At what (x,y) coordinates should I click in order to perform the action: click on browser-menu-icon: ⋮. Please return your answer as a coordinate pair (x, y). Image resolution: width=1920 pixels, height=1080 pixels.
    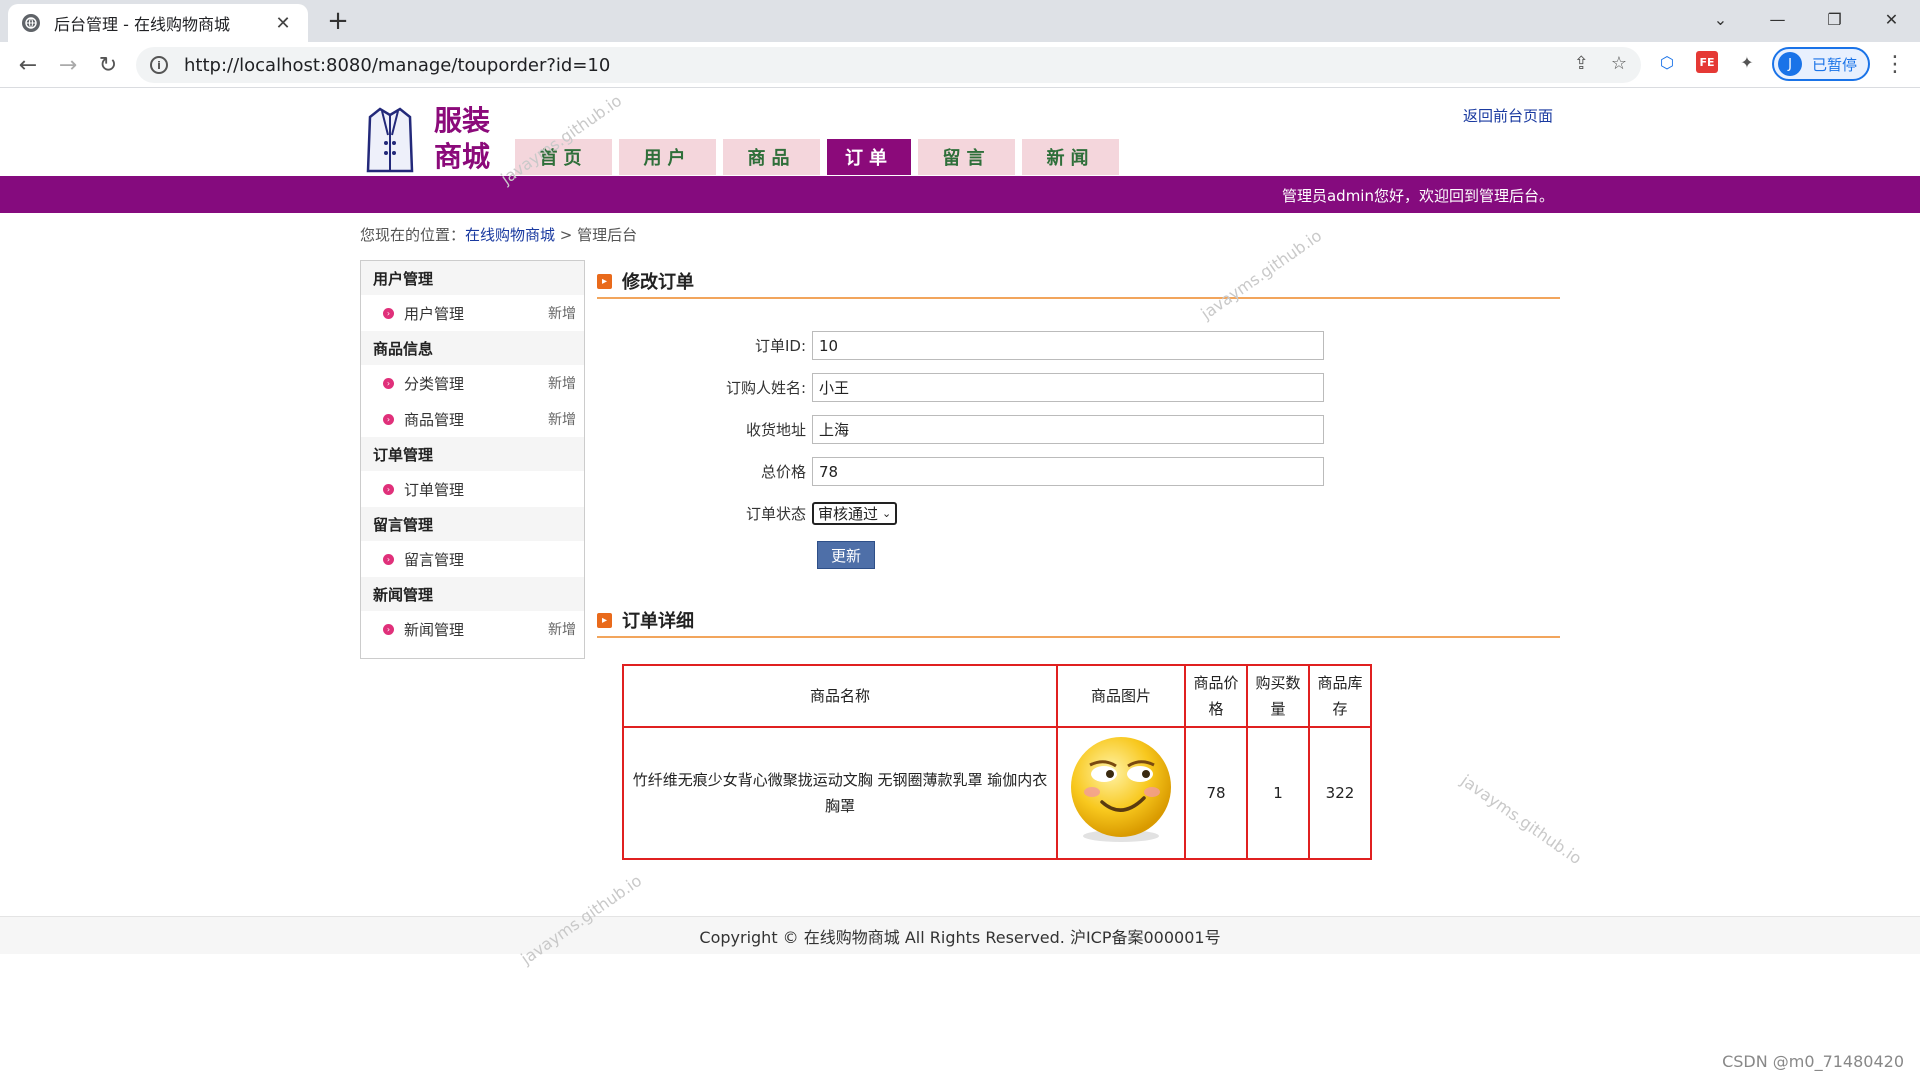
    Looking at the image, I should click on (1895, 64).